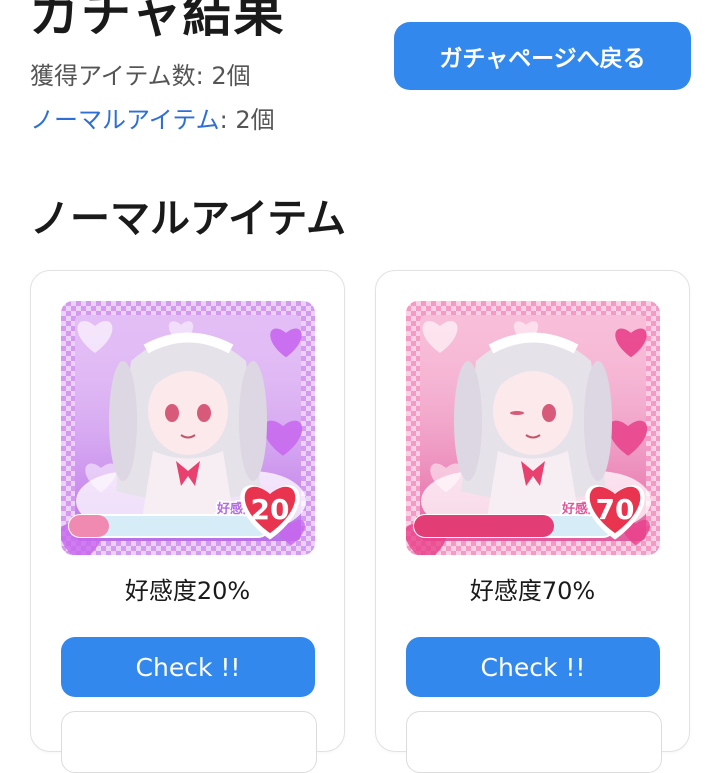  What do you see at coordinates (140, 76) in the screenshot?
I see `total-items-count: 獲得アイテム数: 2個` at bounding box center [140, 76].